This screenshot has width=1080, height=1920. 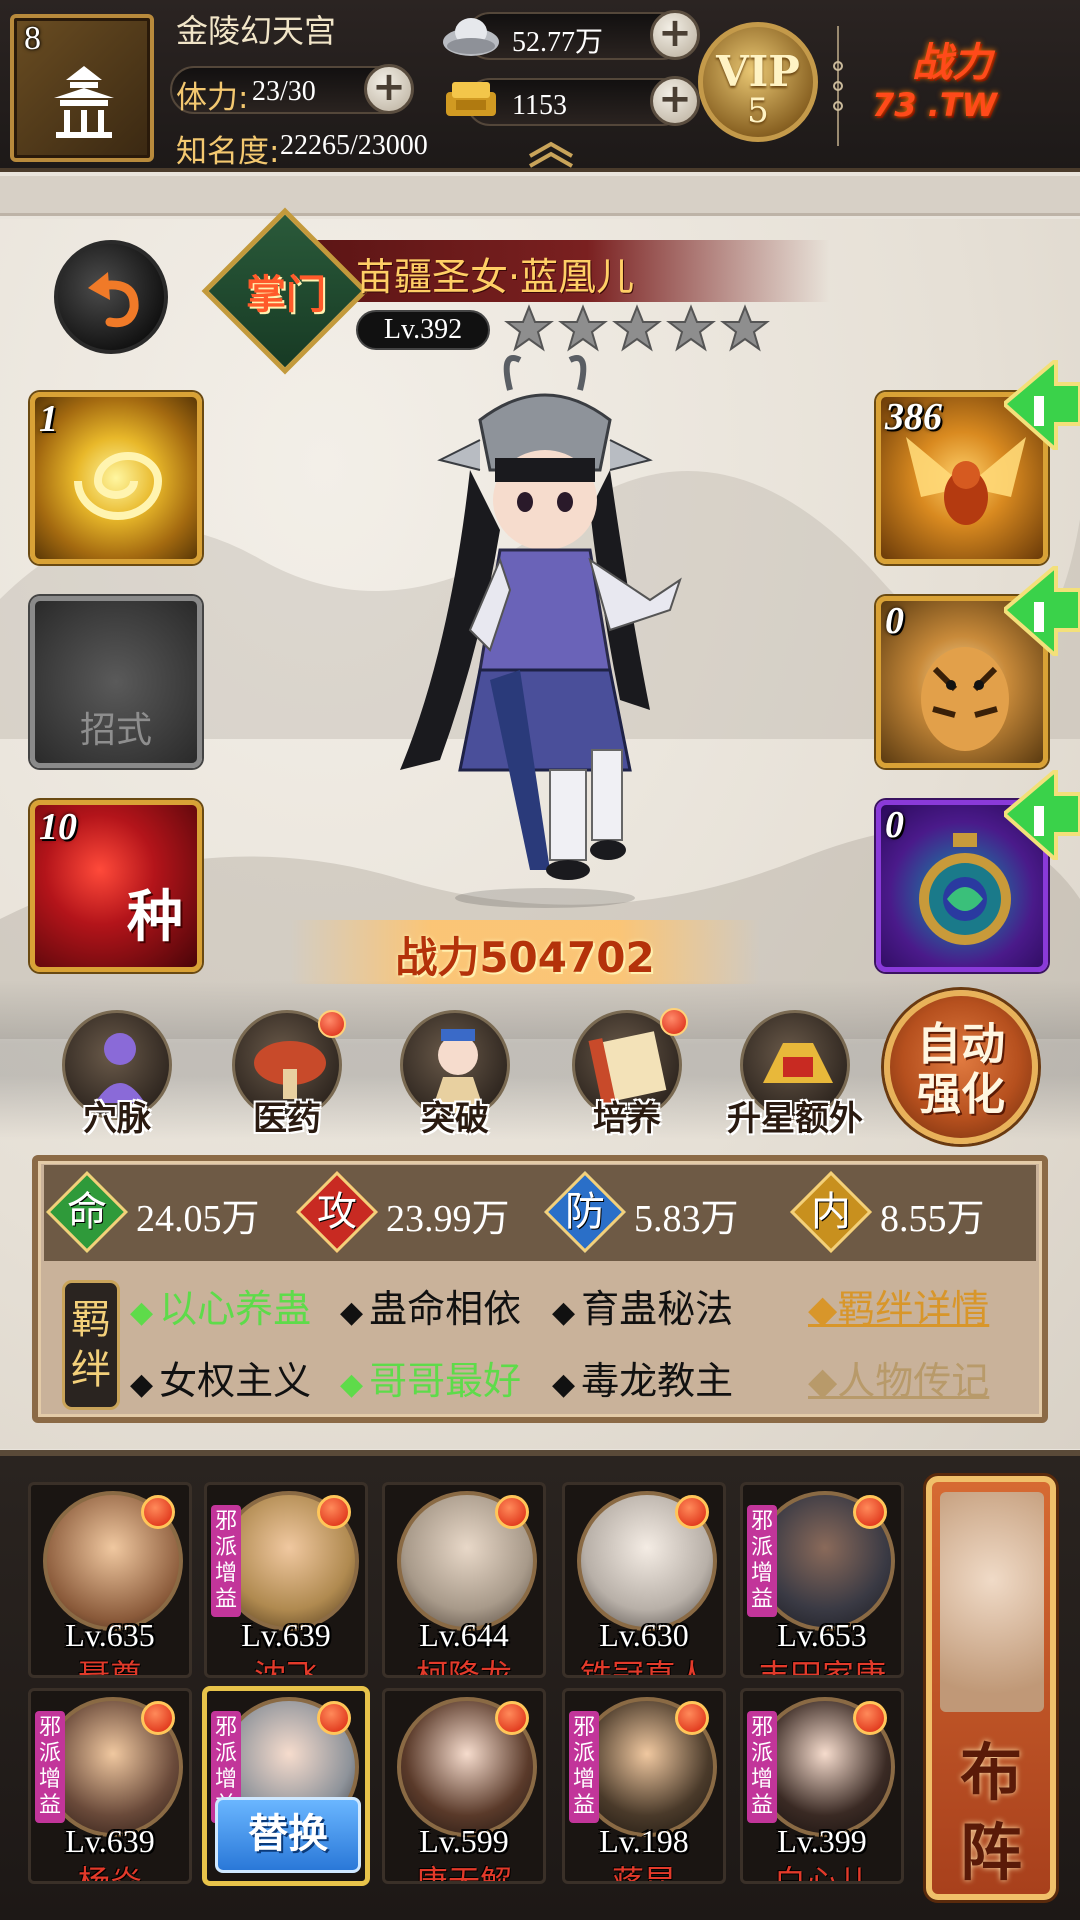 I want to click on vip-badge: VIP 5, so click(x=758, y=82).